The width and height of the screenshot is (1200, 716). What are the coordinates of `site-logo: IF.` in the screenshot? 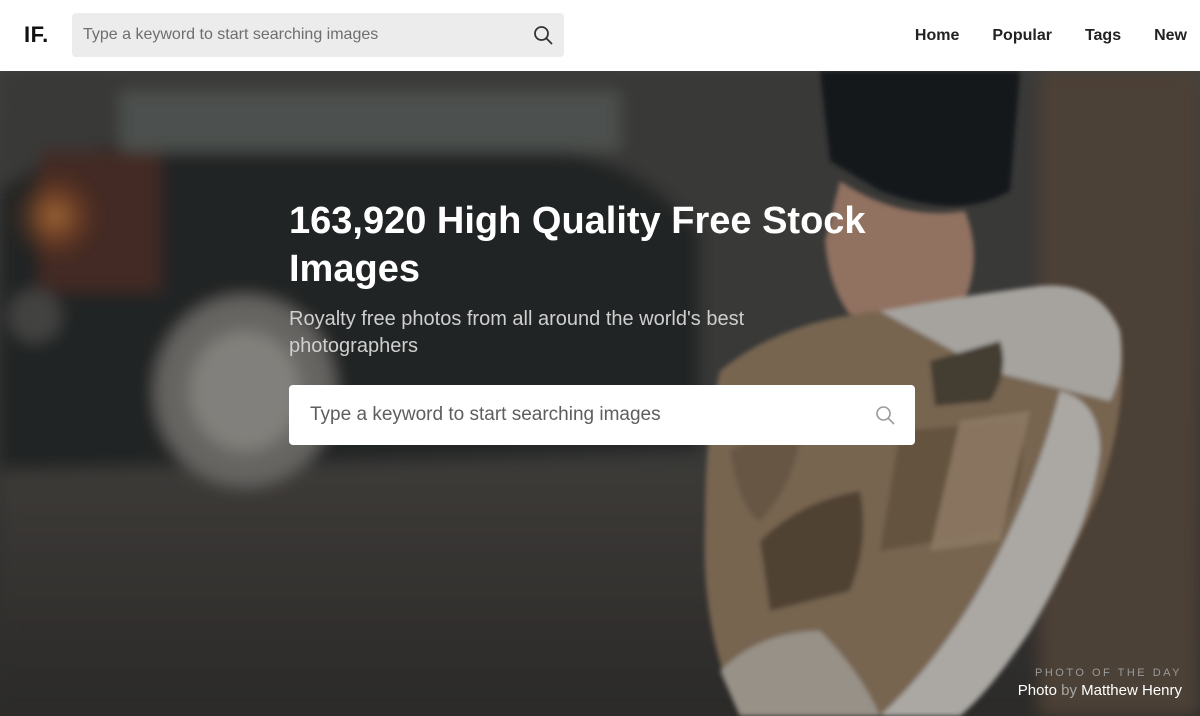 It's located at (36, 35).